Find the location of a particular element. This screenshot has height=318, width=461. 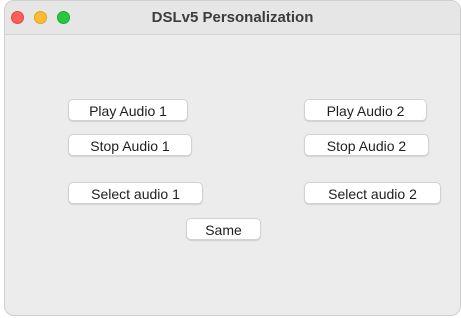

window-title: DSLv5 Personalization is located at coordinates (232, 17).